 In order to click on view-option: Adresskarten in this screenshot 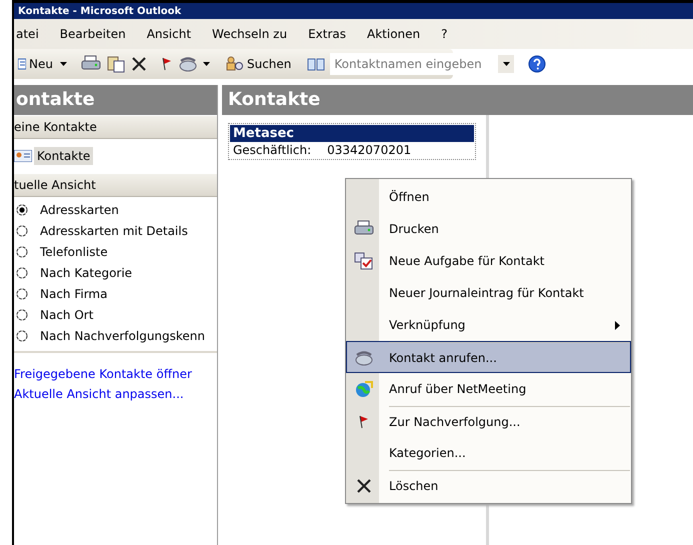, I will do `click(79, 210)`.